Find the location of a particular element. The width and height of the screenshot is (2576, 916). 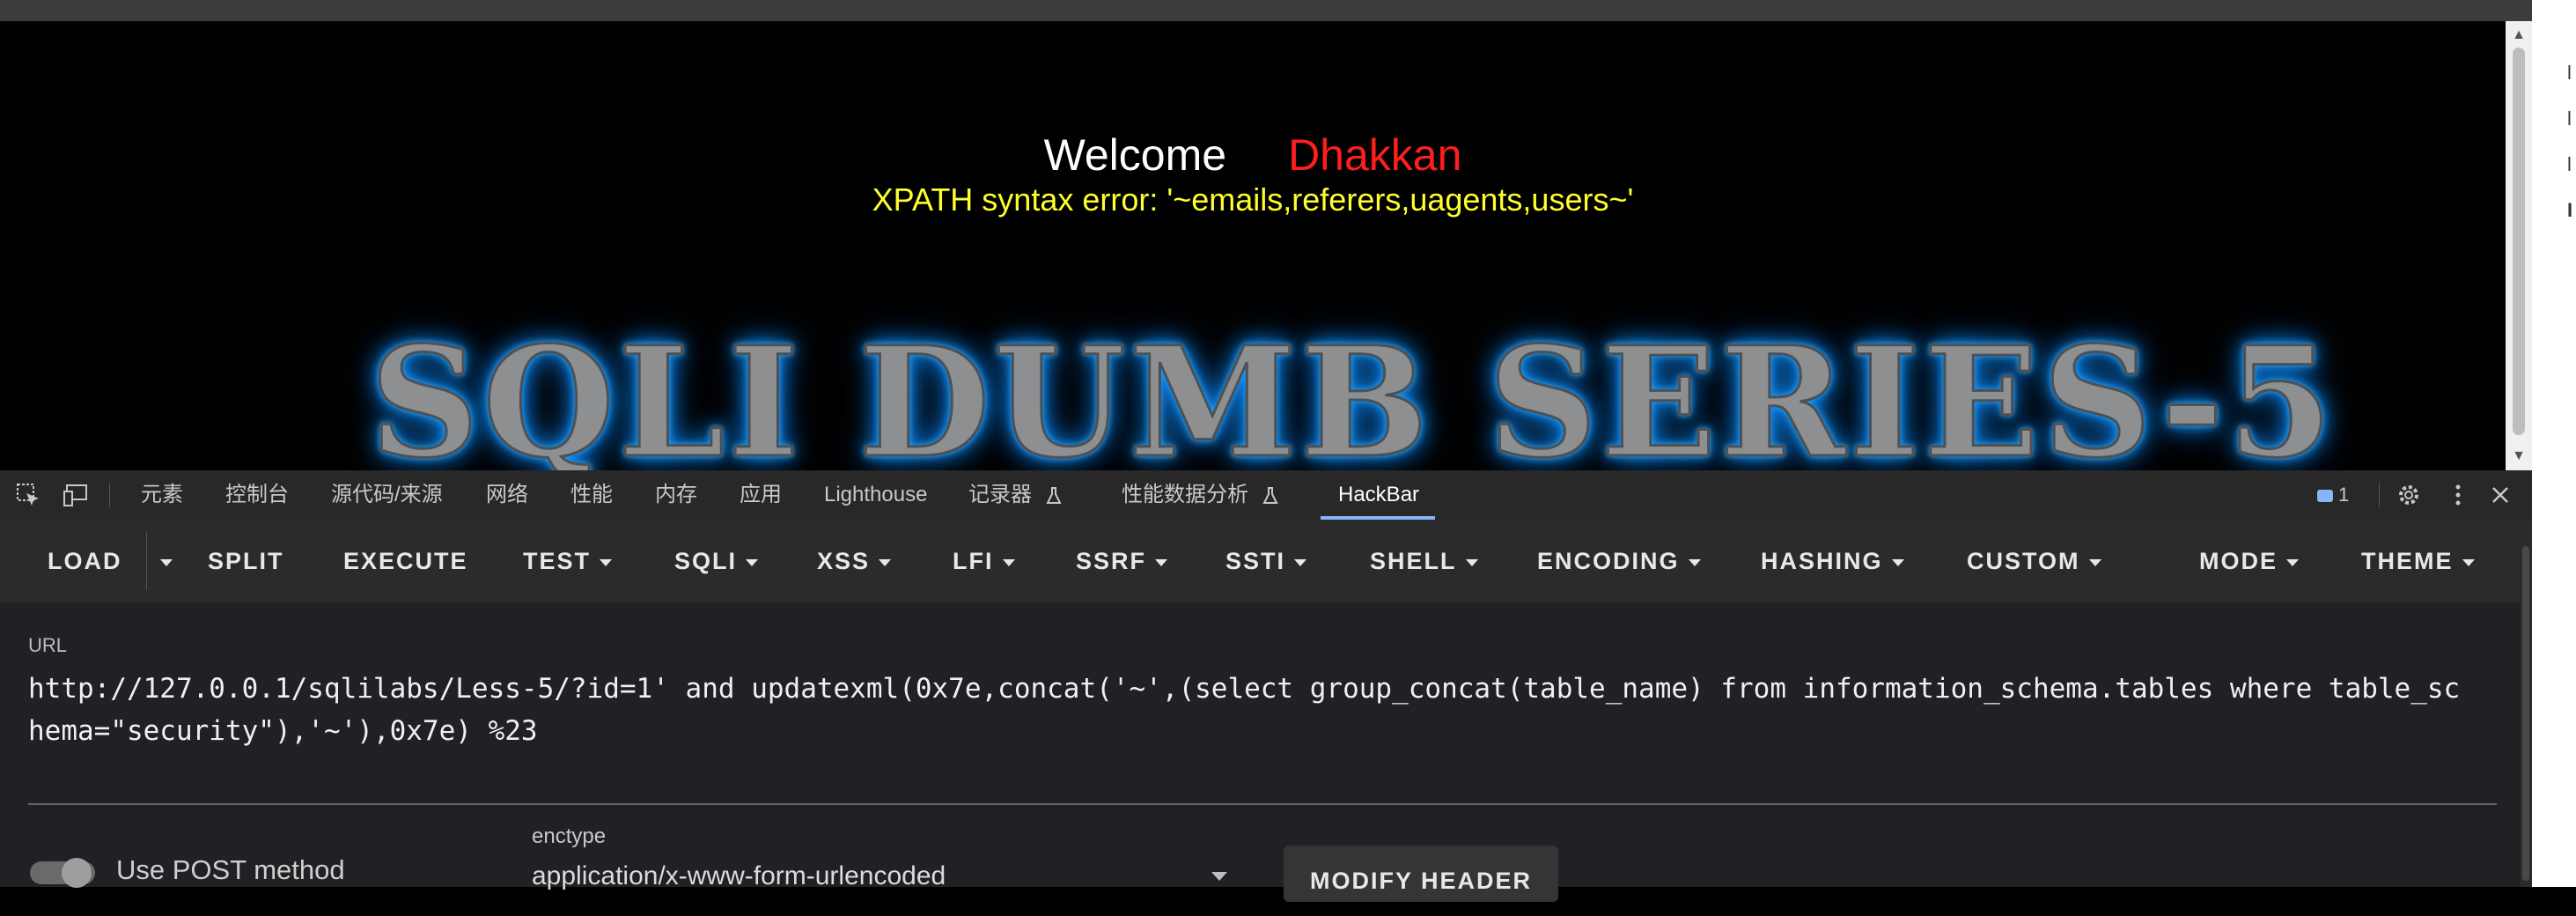

gear-icon is located at coordinates (2409, 495).